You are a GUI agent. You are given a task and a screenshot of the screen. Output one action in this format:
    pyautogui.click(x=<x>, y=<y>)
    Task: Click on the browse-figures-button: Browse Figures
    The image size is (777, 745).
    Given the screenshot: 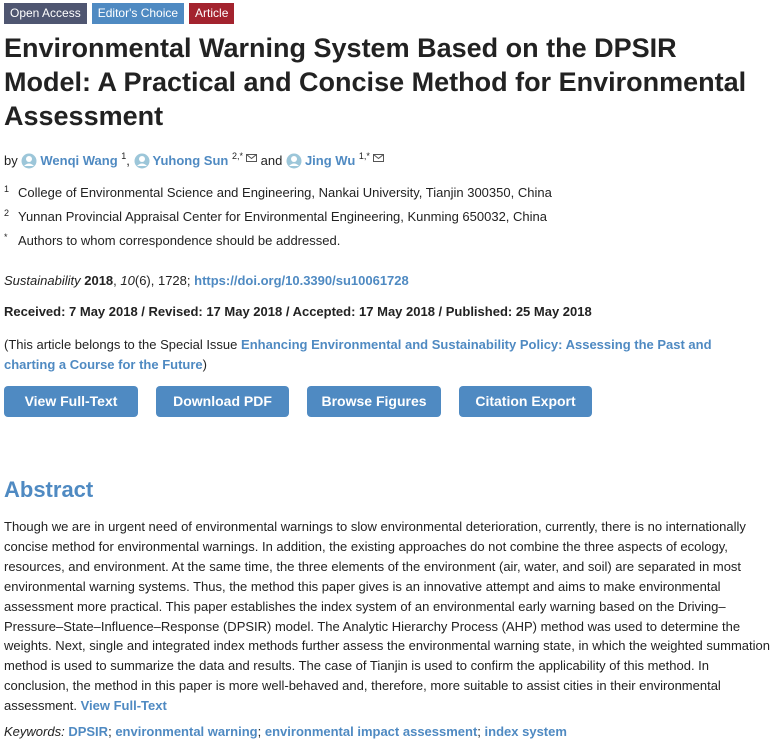 What is the action you would take?
    pyautogui.click(x=374, y=401)
    